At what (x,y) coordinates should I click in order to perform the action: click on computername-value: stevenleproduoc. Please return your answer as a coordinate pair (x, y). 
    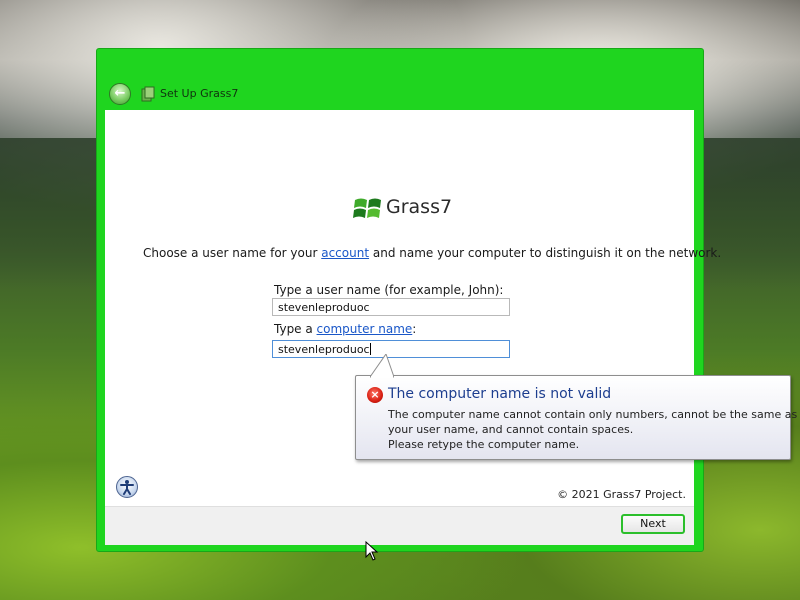
    Looking at the image, I should click on (324, 349).